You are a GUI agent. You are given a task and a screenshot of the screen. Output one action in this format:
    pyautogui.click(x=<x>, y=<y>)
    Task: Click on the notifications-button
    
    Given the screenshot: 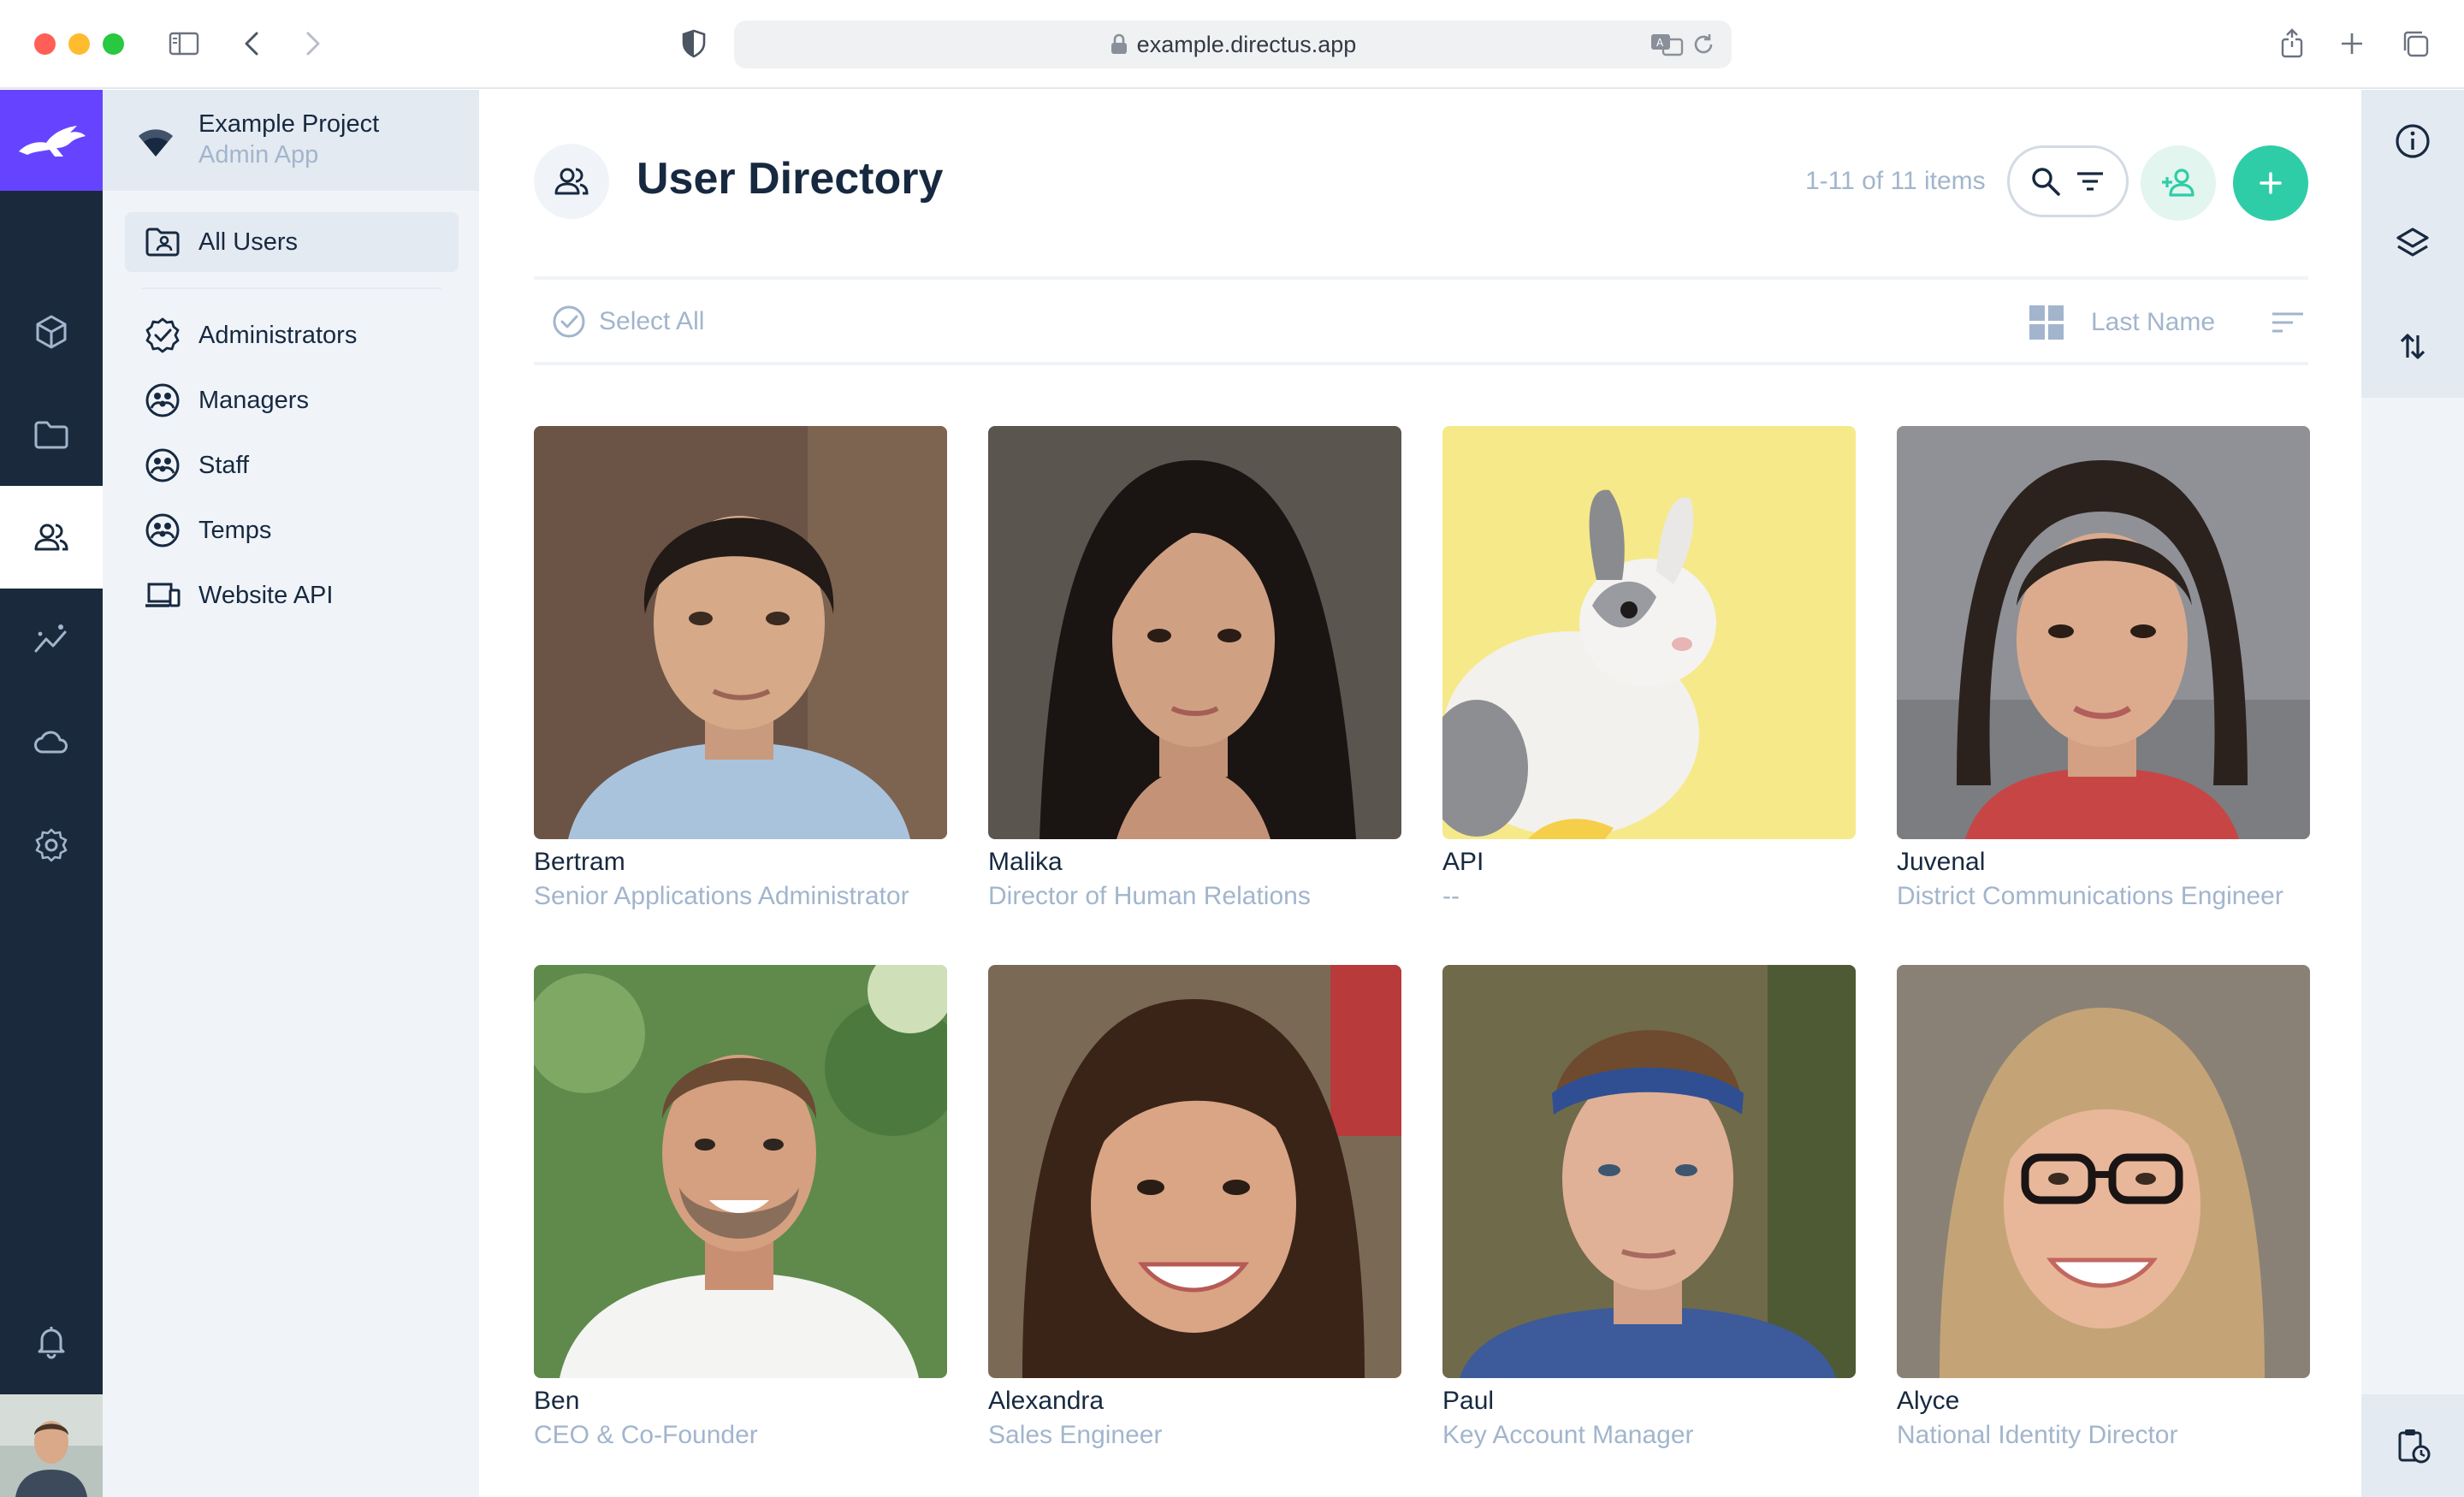 What is the action you would take?
    pyautogui.click(x=51, y=1341)
    